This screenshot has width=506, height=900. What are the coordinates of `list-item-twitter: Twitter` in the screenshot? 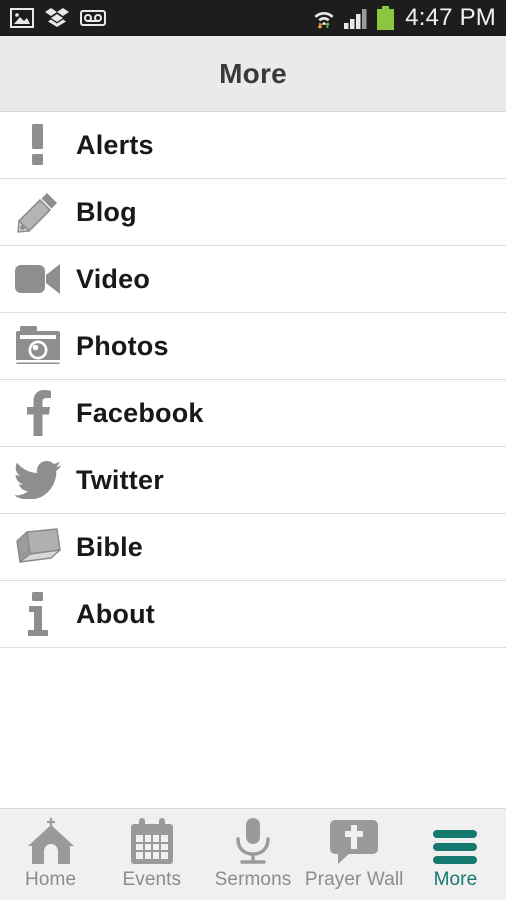 It's located at (253, 480).